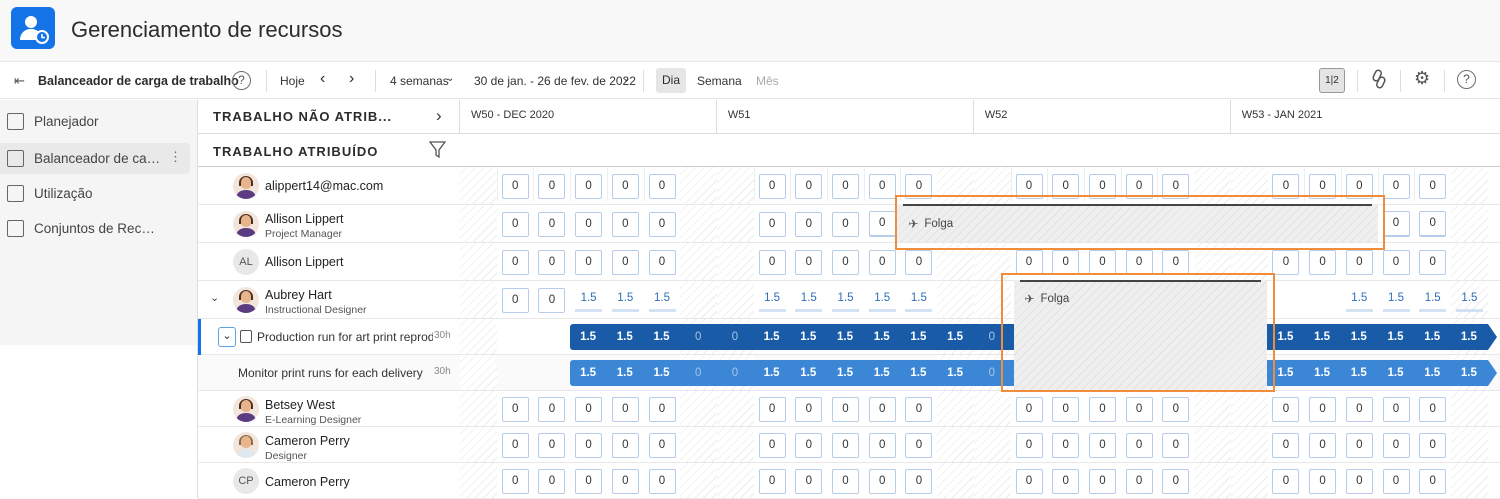  What do you see at coordinates (292, 81) in the screenshot?
I see `today-button: Hoje` at bounding box center [292, 81].